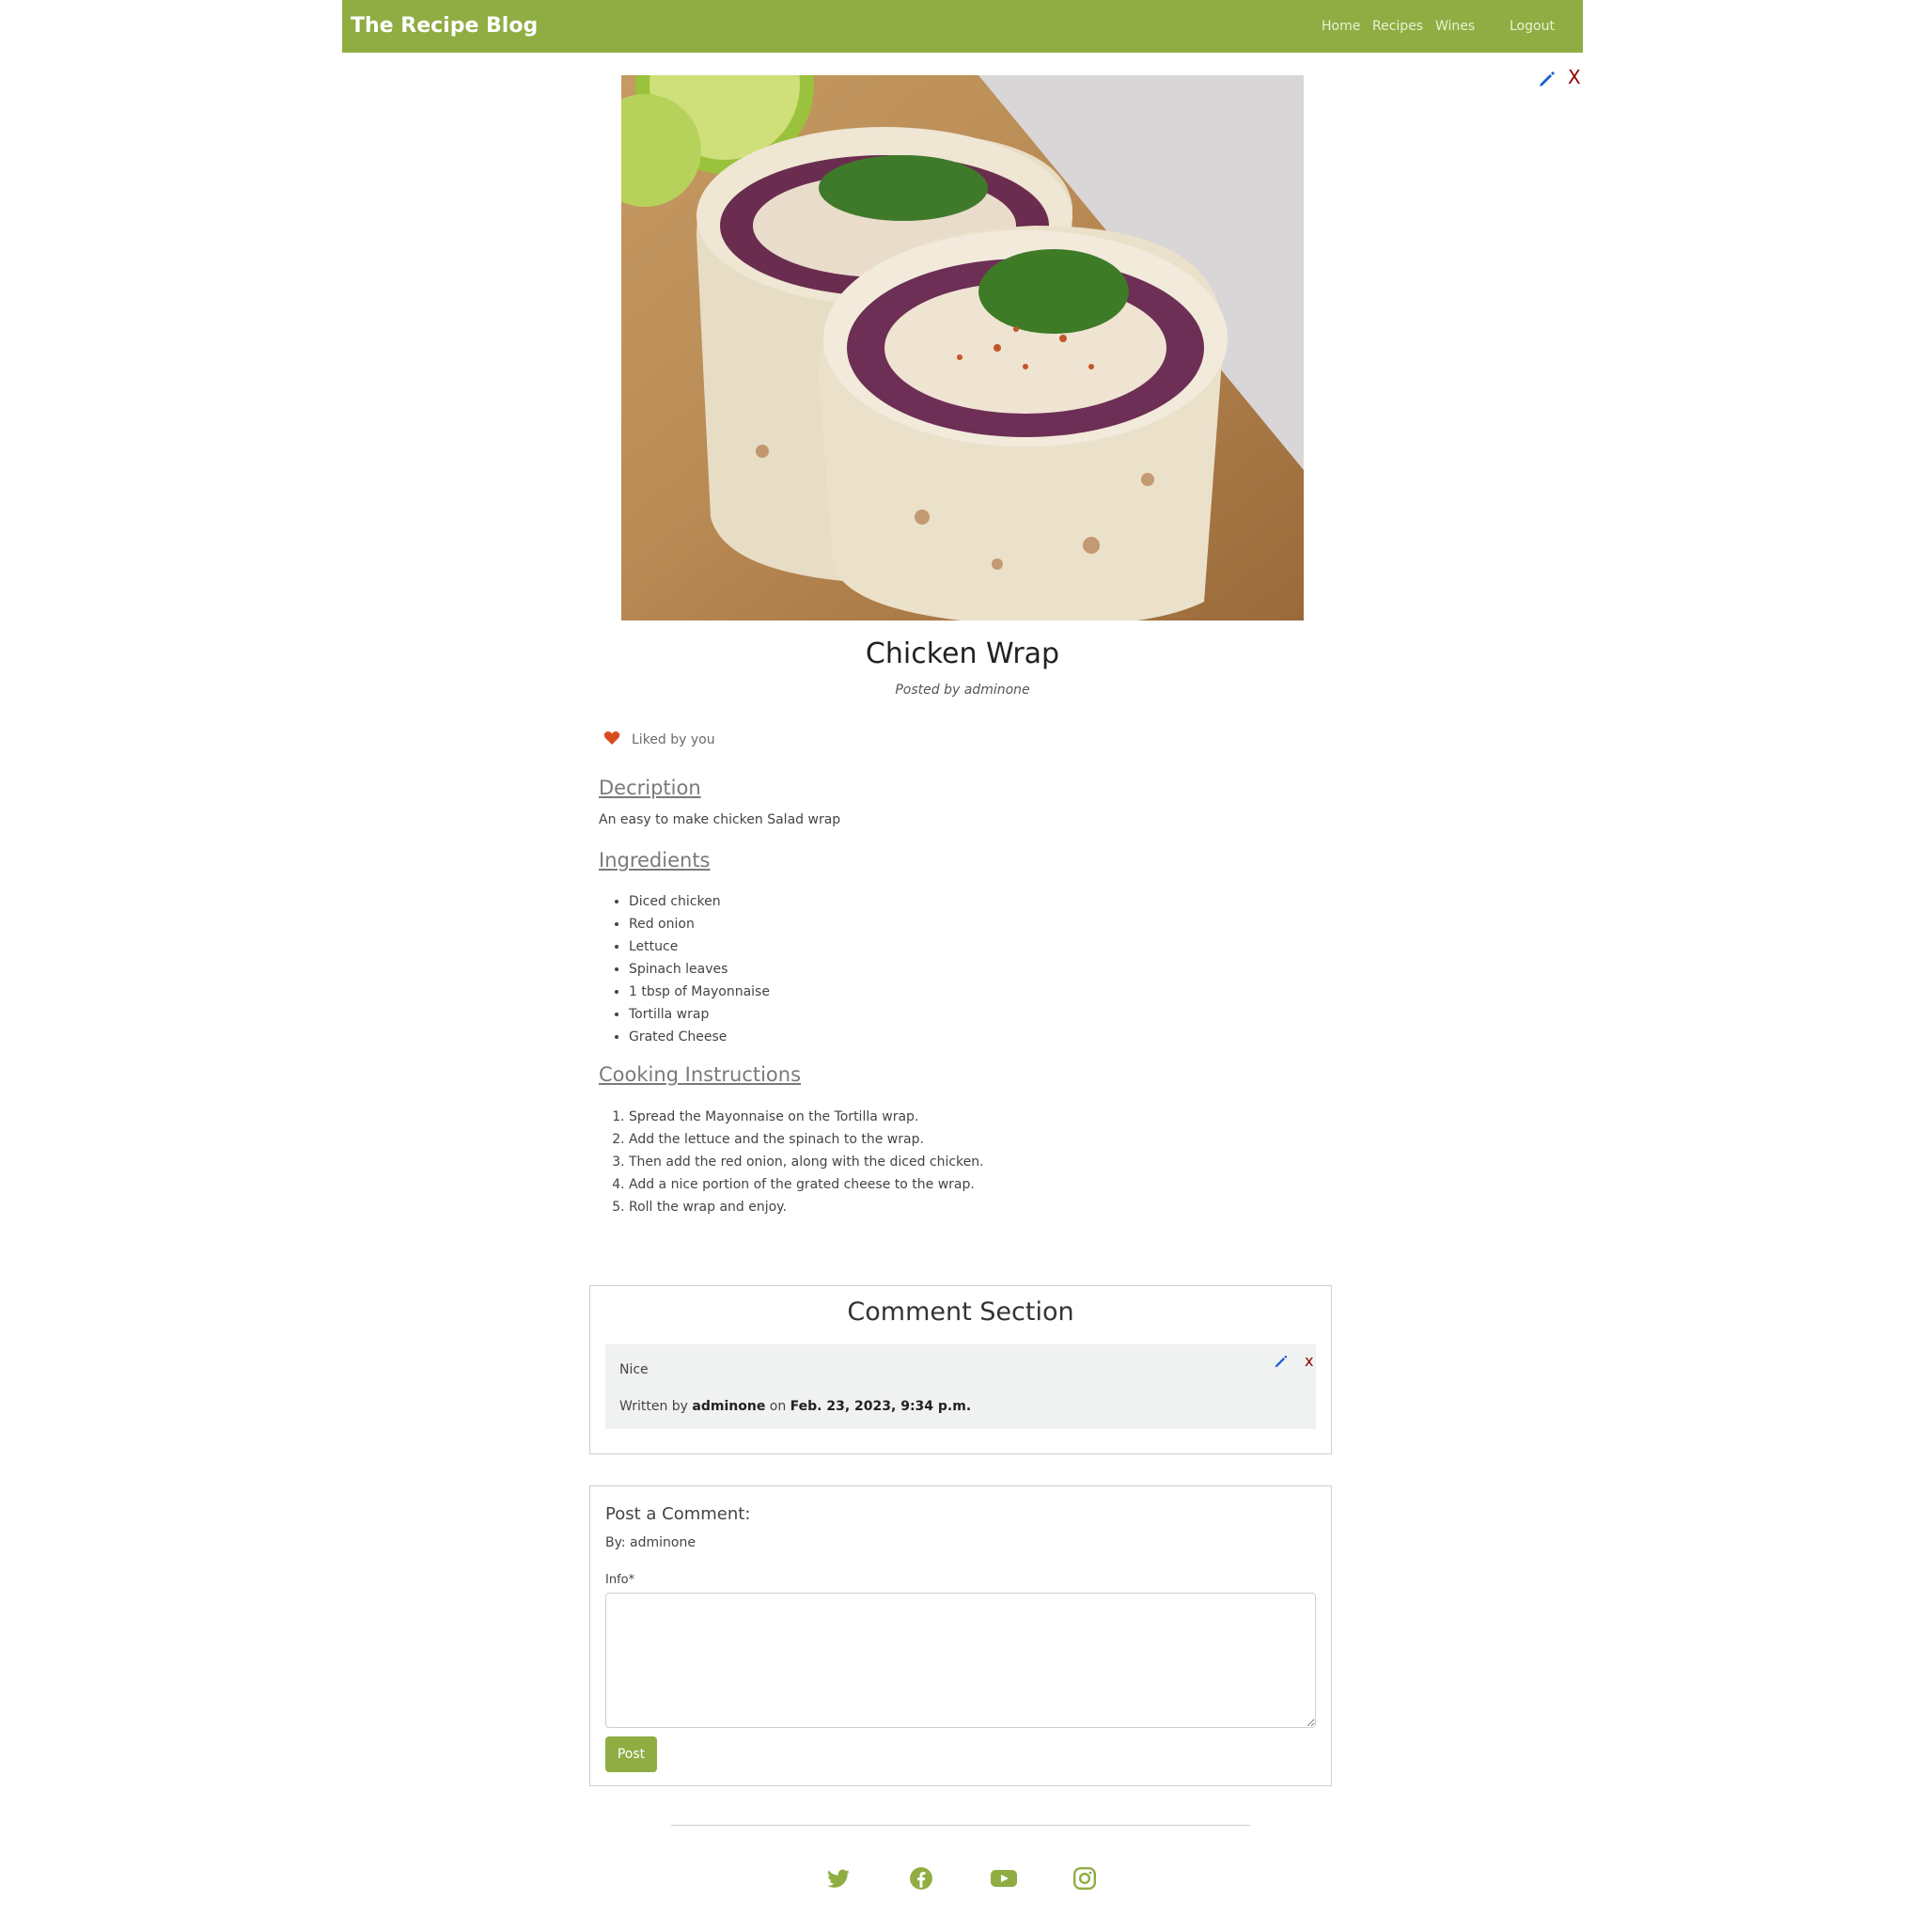 The height and width of the screenshot is (1932, 1925). Describe the element at coordinates (699, 969) in the screenshot. I see `ingredient-item: Spinach leaves` at that location.